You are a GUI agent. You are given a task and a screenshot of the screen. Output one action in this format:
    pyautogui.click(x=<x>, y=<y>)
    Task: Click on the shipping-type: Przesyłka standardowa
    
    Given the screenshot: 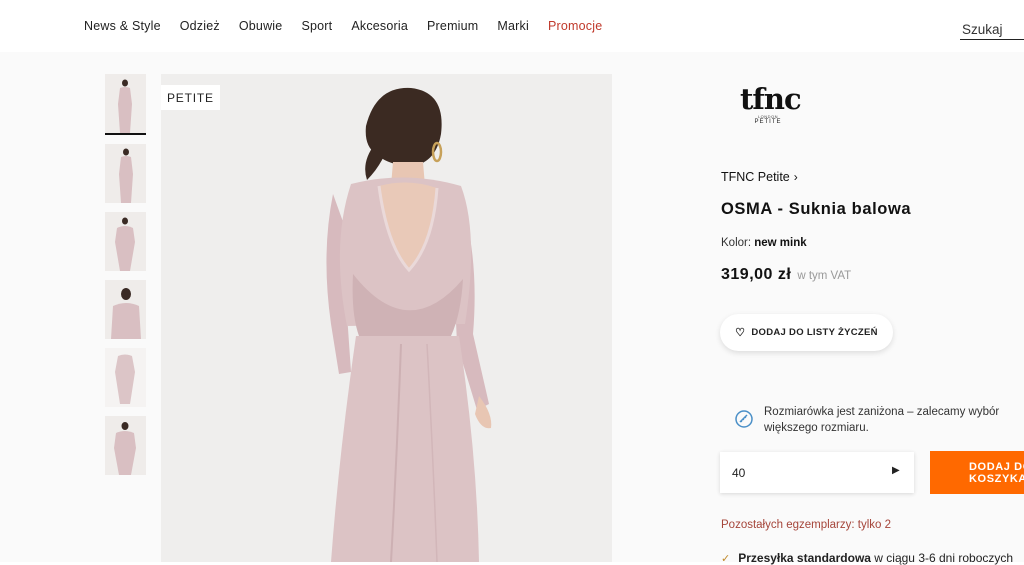 What is the action you would take?
    pyautogui.click(x=804, y=558)
    